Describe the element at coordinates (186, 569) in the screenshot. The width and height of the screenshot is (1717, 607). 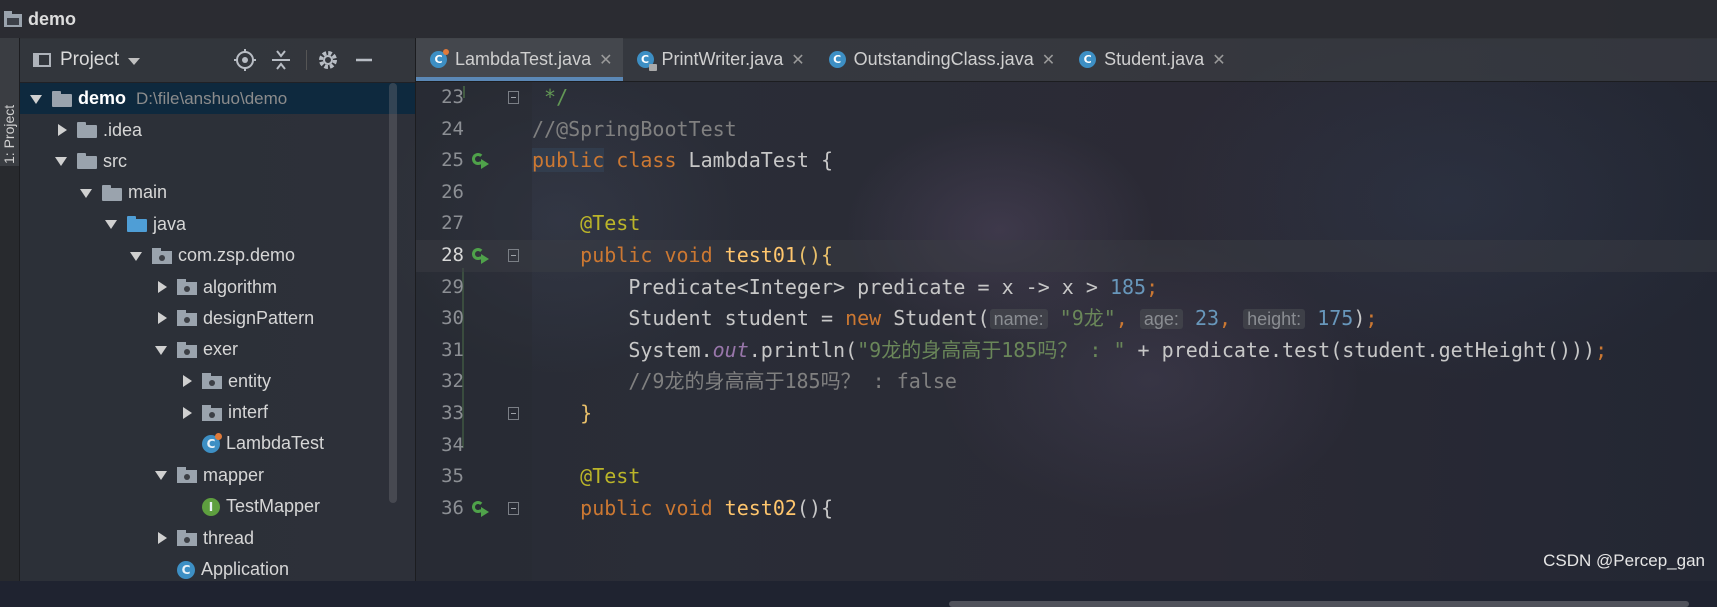
I see `class-icon: C` at that location.